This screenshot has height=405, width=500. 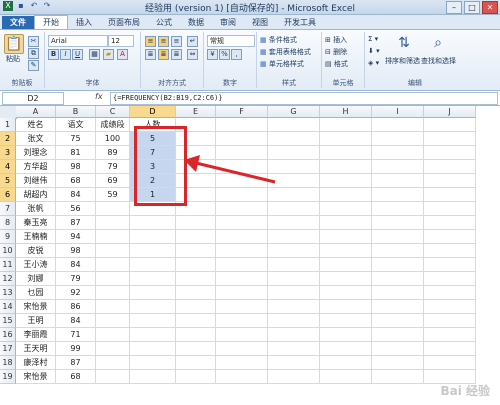 I want to click on cell-d9, so click(x=153, y=237).